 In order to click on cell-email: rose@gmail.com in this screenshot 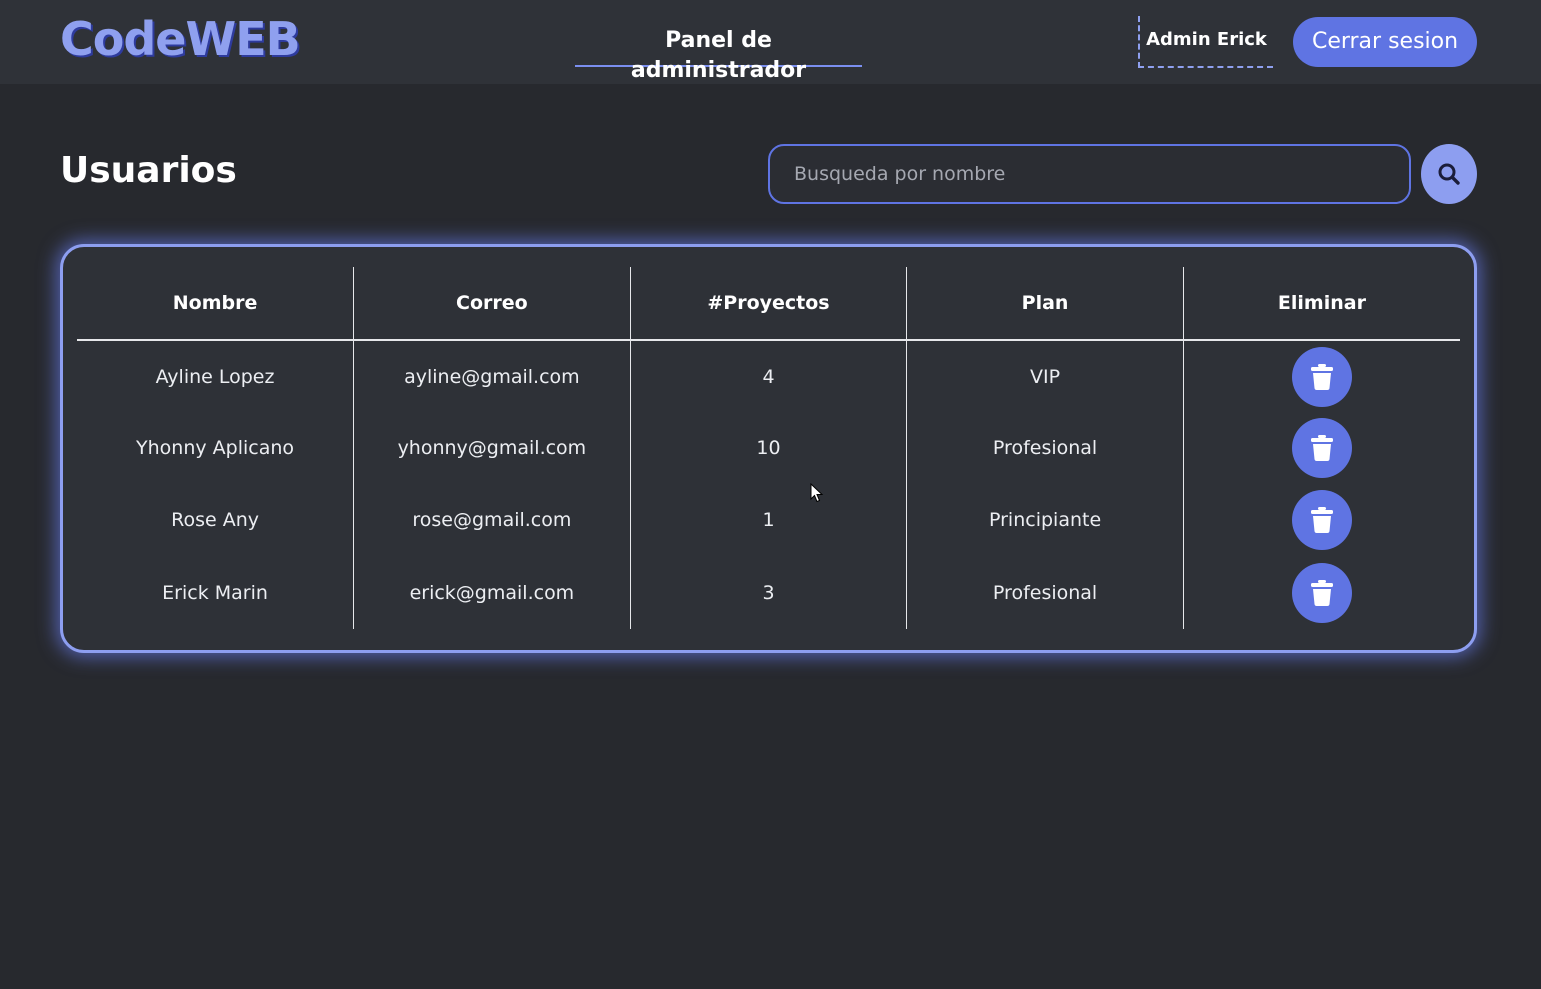, I will do `click(492, 520)`.